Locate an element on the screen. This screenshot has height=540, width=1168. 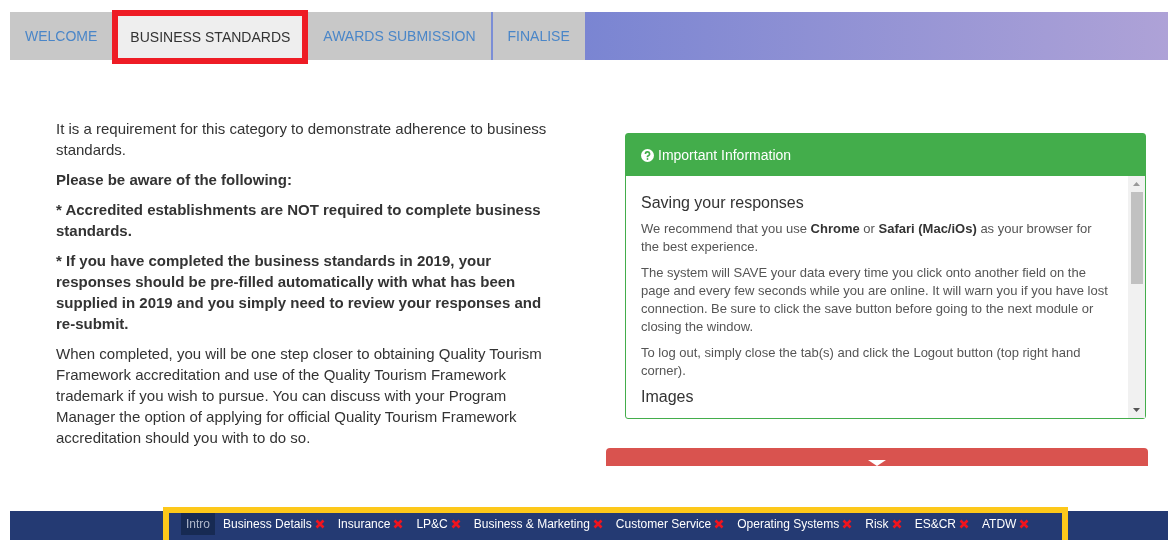
module-tab: Risk is located at coordinates (883, 524).